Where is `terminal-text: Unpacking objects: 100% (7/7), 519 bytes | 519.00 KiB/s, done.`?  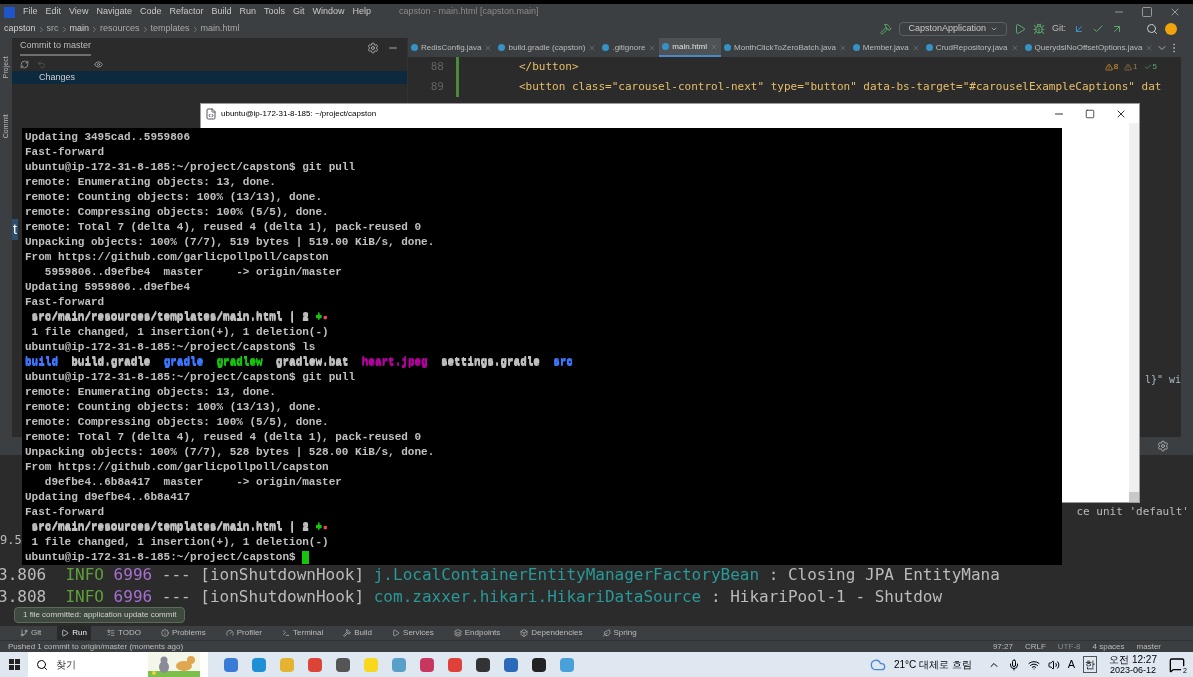
terminal-text: Unpacking objects: 100% (7/7), 519 bytes | 519.00 KiB/s, done. is located at coordinates (230, 242).